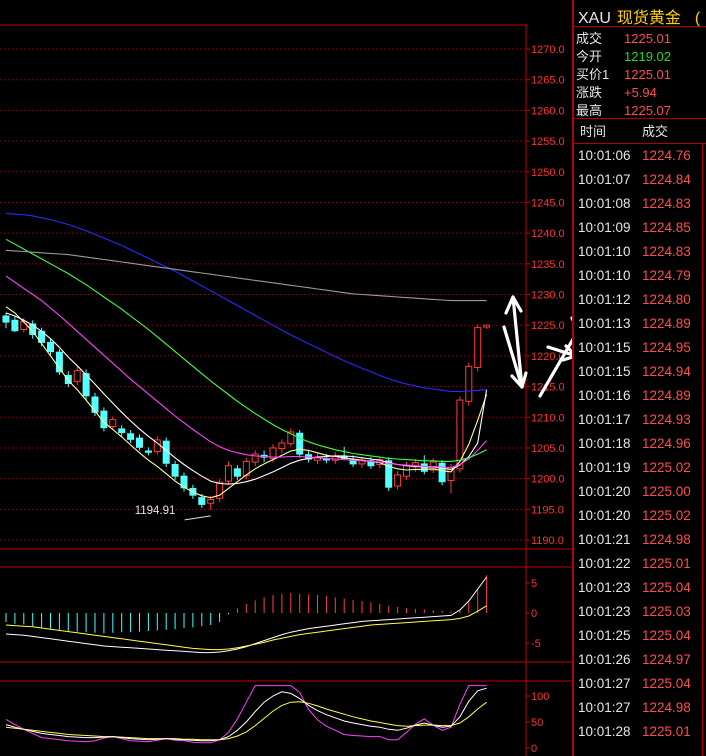 The image size is (706, 756). I want to click on tick-row: 10:01:28 1225.01, so click(634, 736).